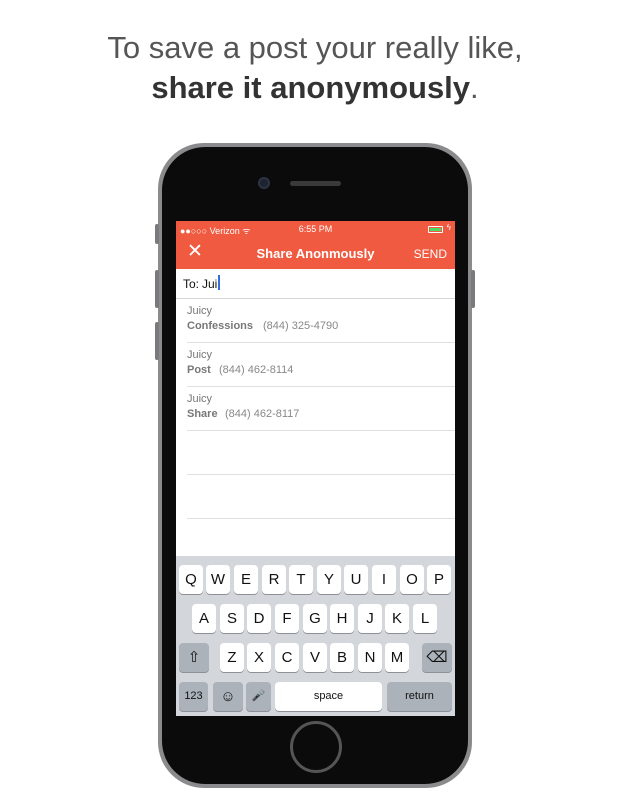 The width and height of the screenshot is (630, 800). I want to click on power-button, so click(473, 289).